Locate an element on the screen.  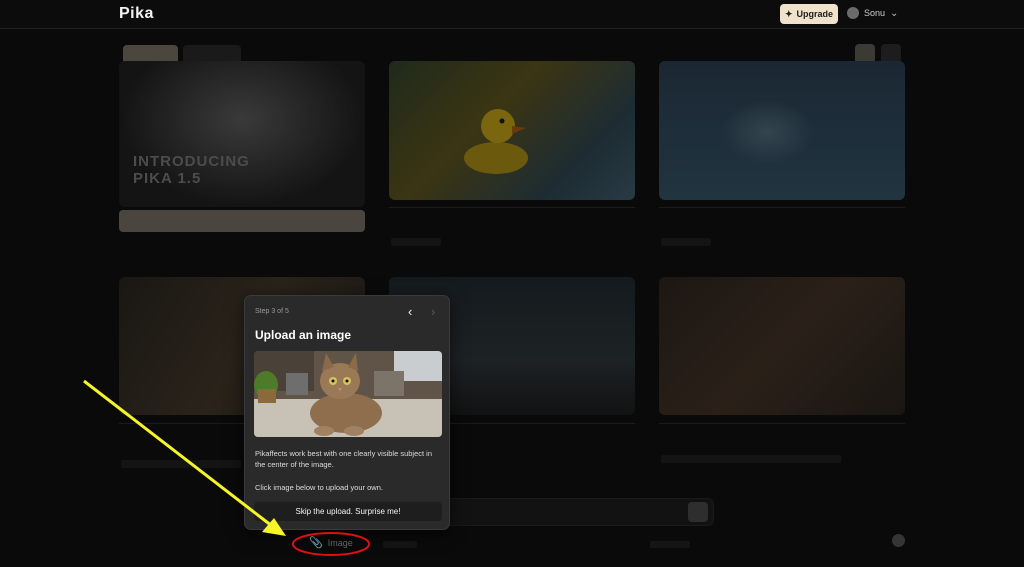
top-bar: Pika ✦ Upgrade Sonu ⌄ is located at coordinates (512, 14).